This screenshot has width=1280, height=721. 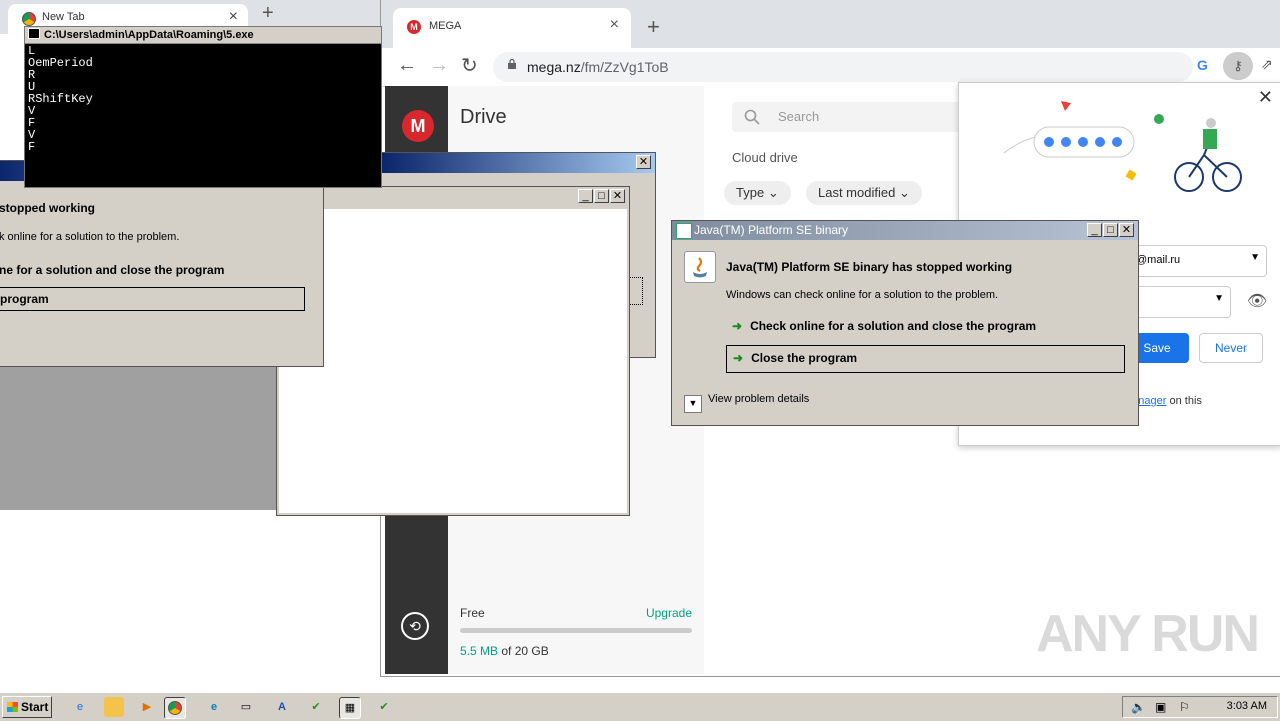 What do you see at coordinates (1180, 302) in the screenshot?
I see `password-field: ▼` at bounding box center [1180, 302].